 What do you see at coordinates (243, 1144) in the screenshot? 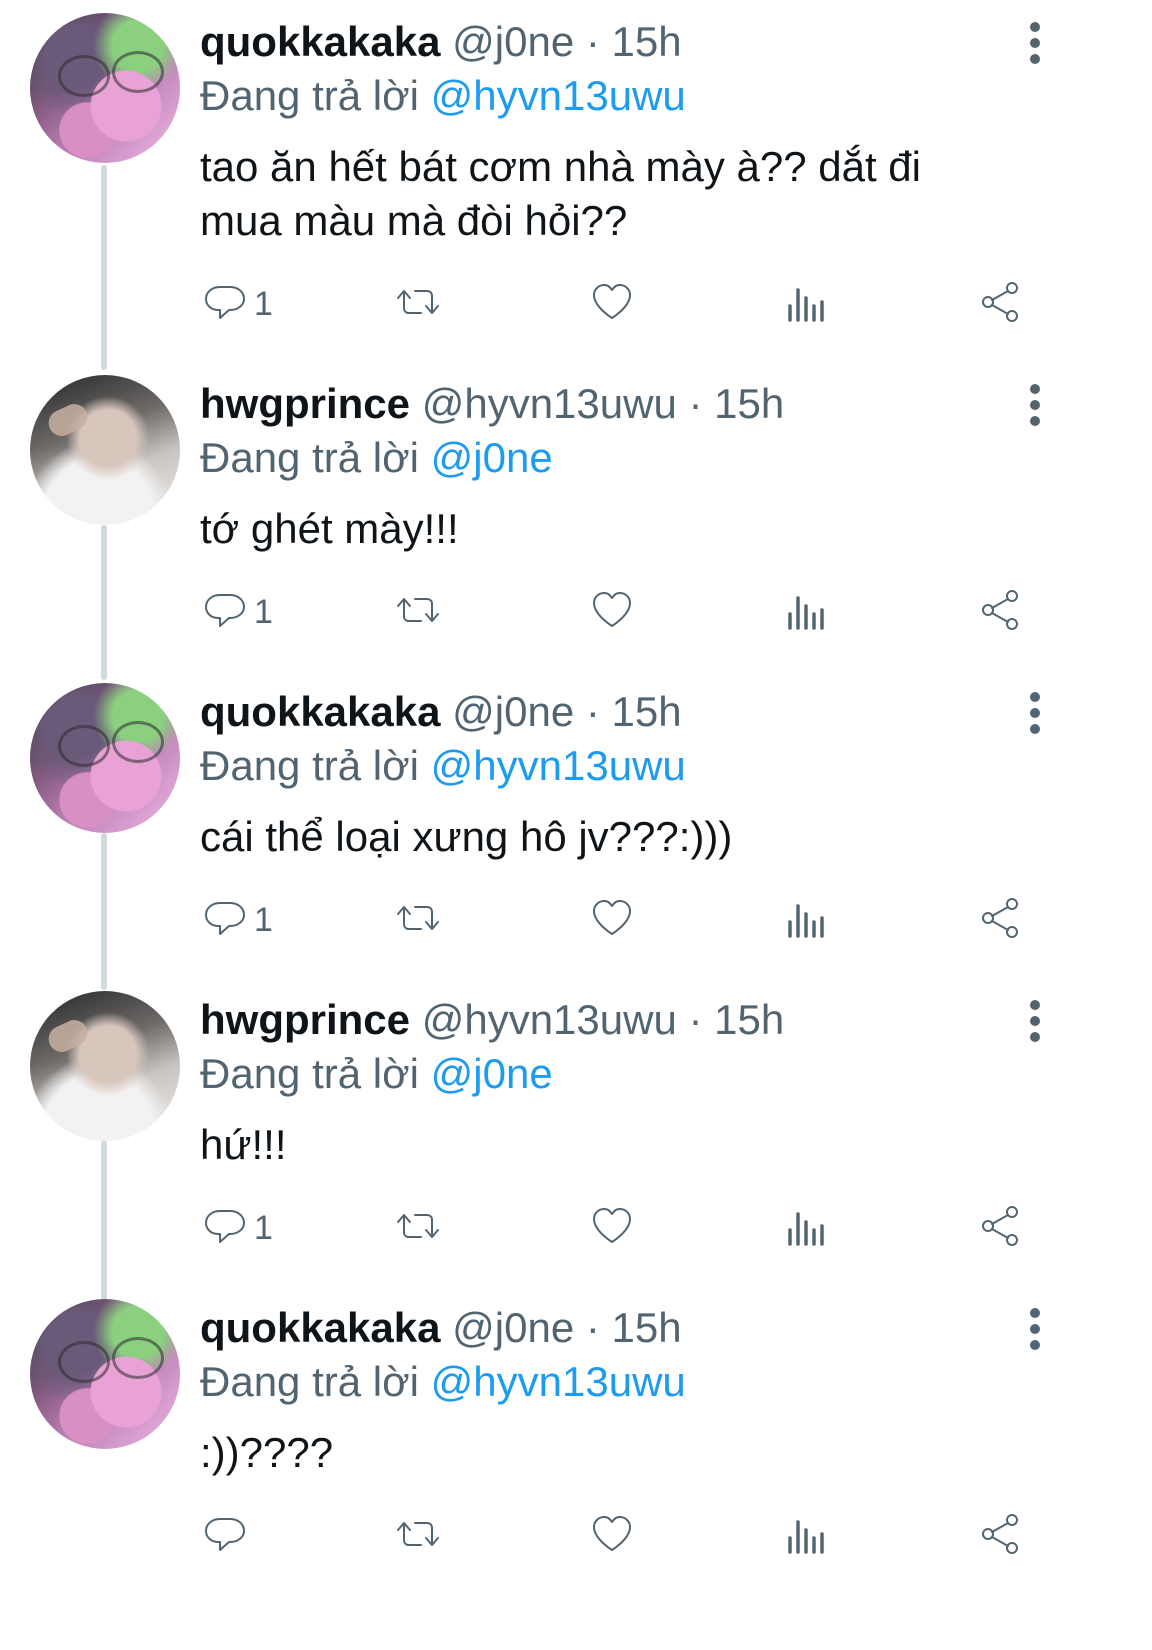
I see `tweet-text: hứ!!!` at bounding box center [243, 1144].